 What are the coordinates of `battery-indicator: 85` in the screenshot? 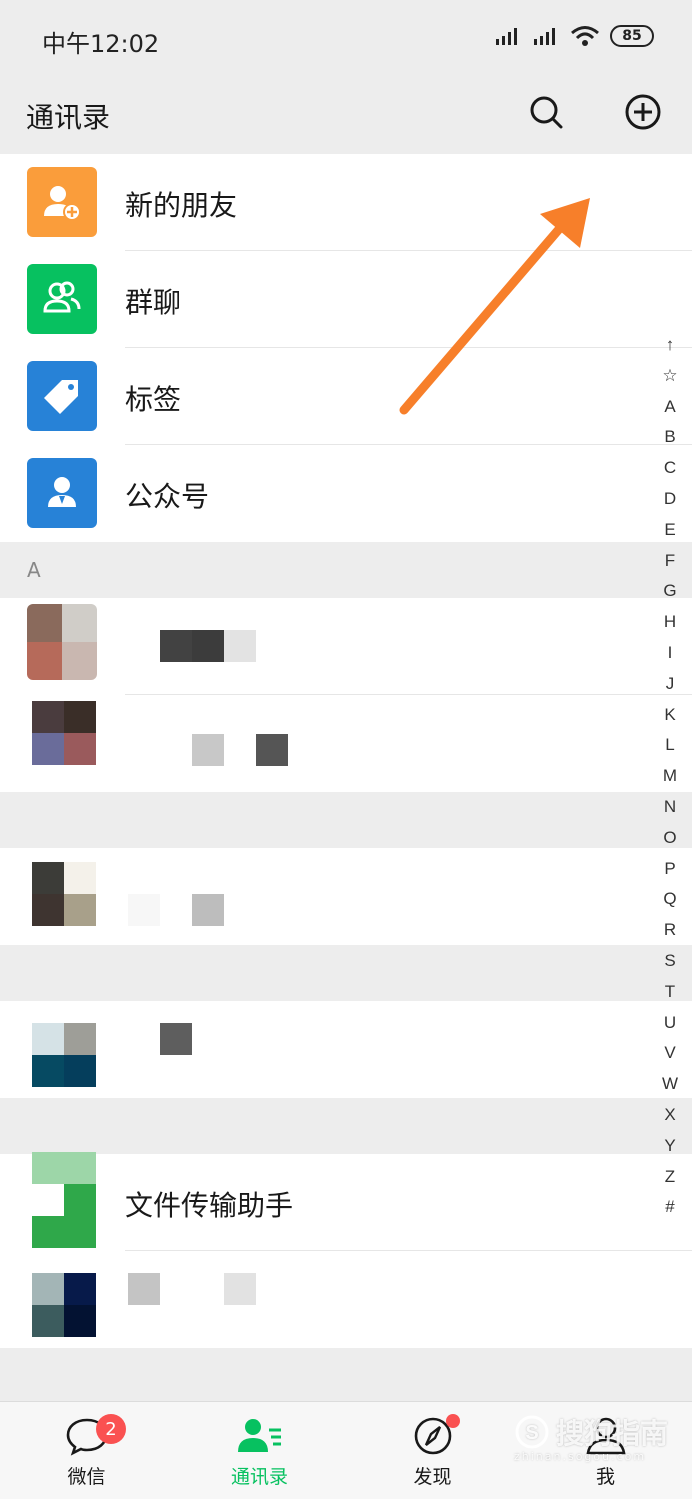 It's located at (632, 36).